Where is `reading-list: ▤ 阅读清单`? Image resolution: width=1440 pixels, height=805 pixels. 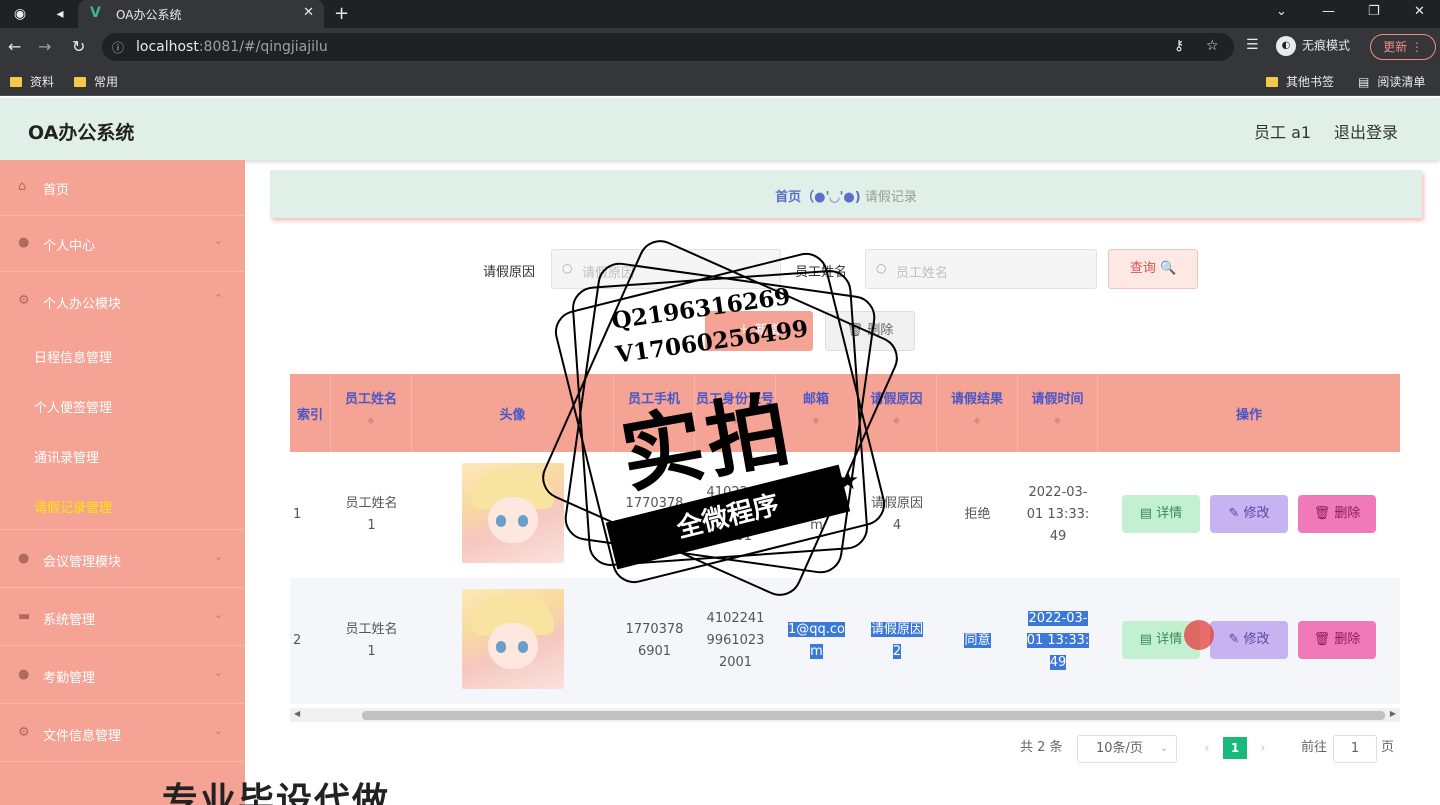 reading-list: ▤ 阅读清单 is located at coordinates (1391, 81).